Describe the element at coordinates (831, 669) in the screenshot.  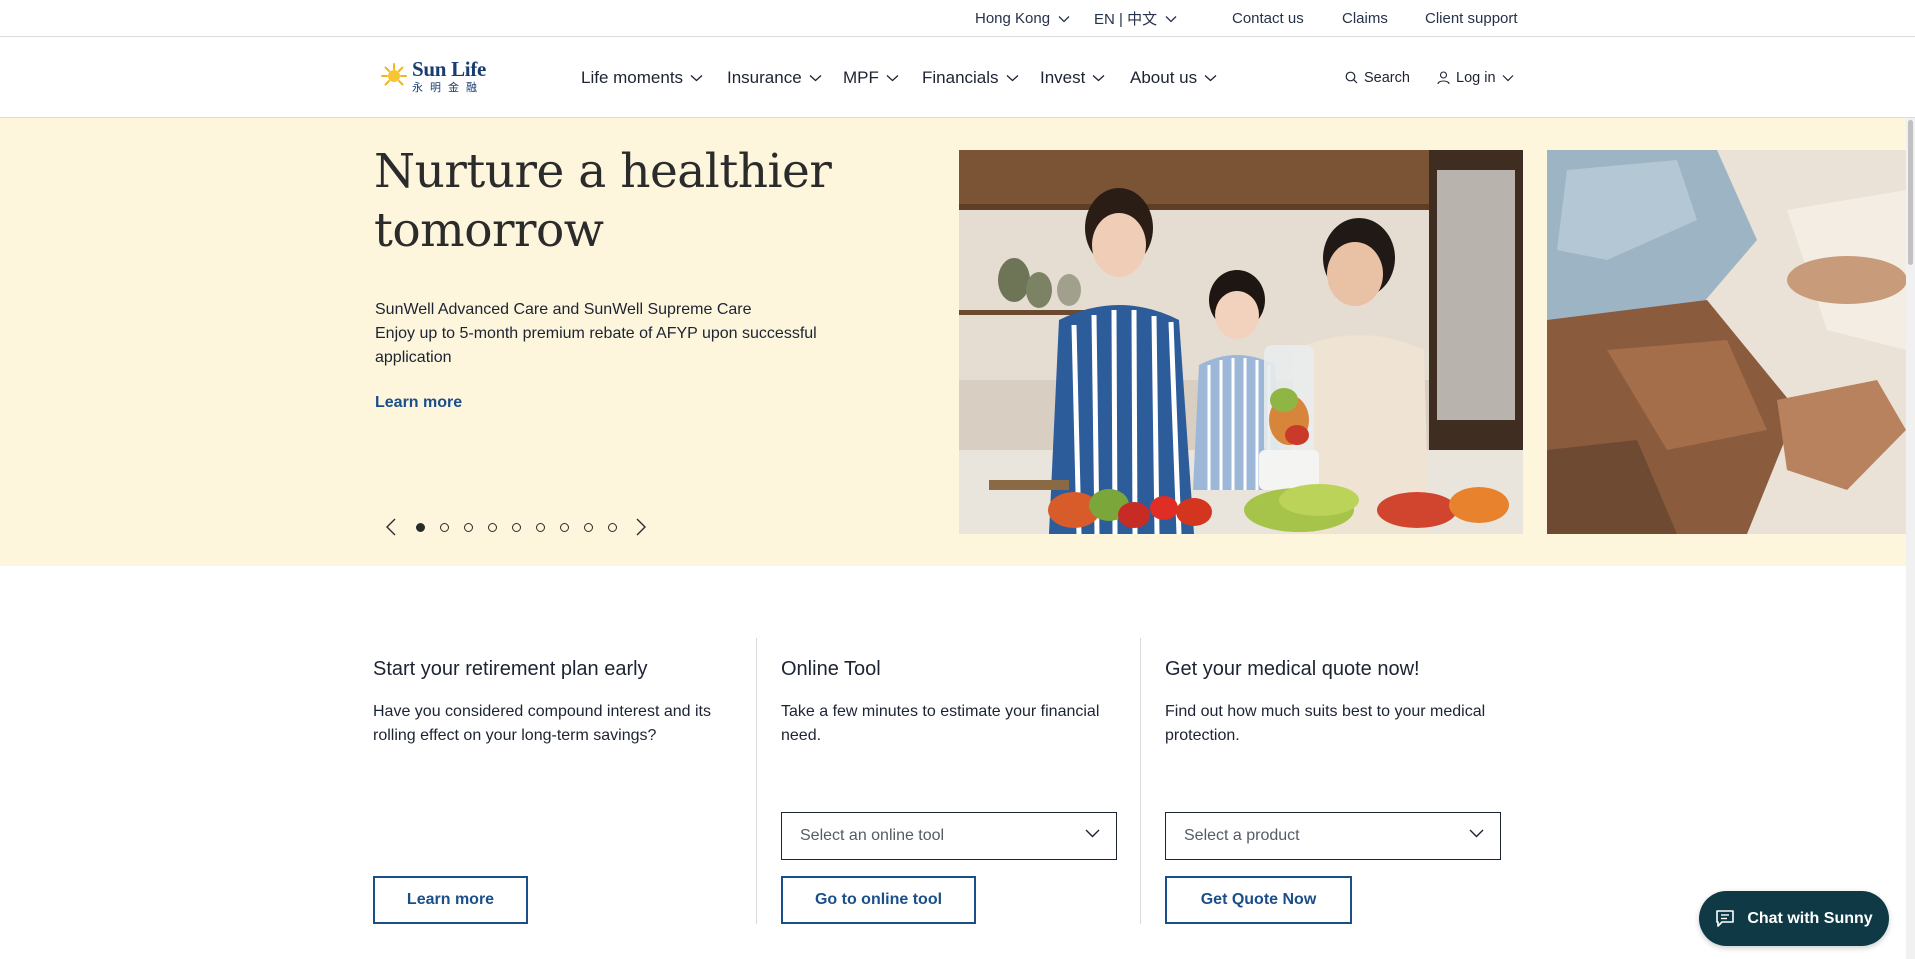
I see `card-title: Online Tool` at that location.